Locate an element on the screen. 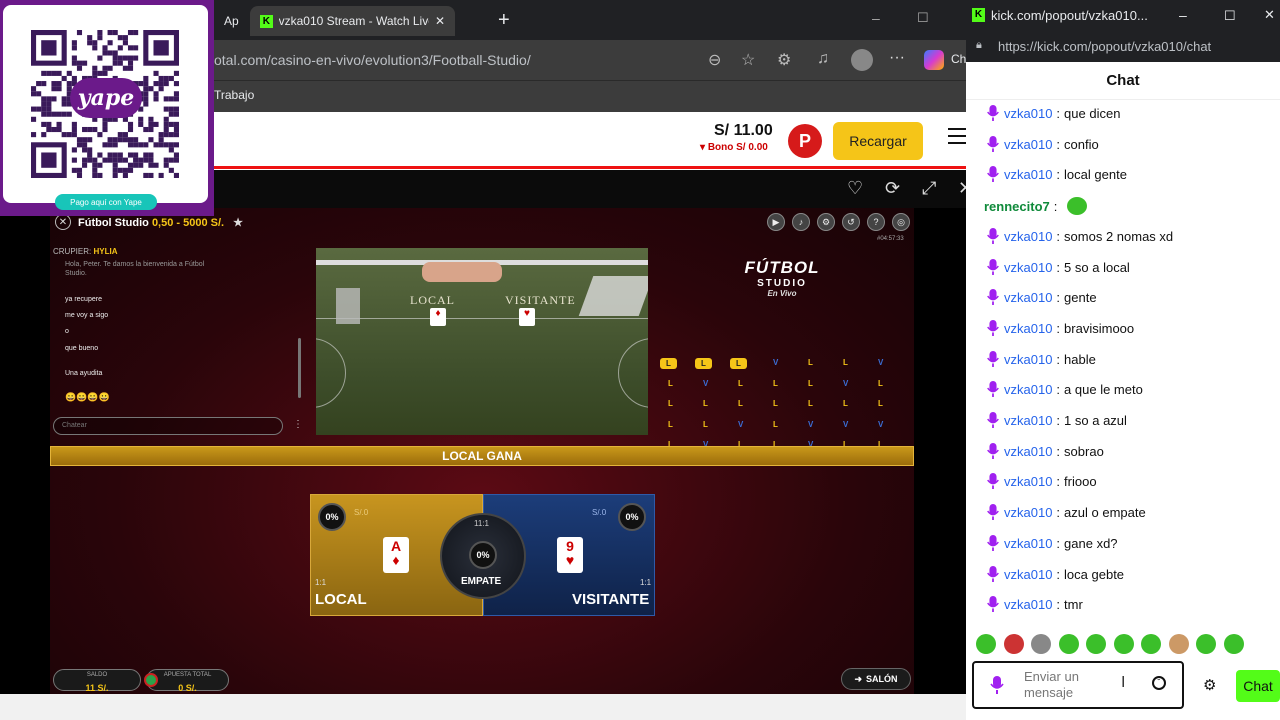  visitante-label: VISITANTE is located at coordinates (611, 599).